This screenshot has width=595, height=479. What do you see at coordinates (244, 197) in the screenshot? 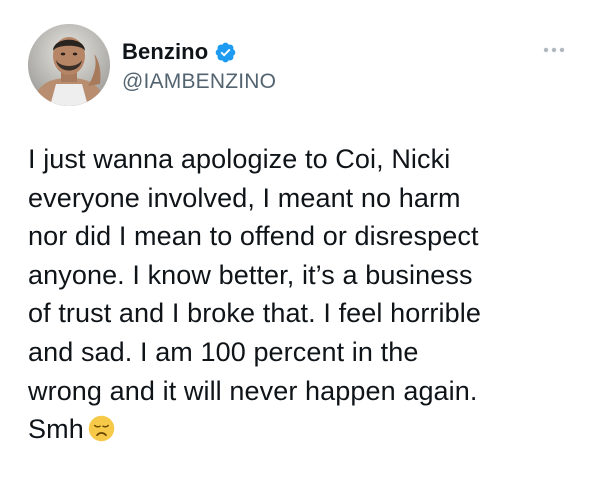
I see `tweet-text-line: everyone involved, I meant no harm` at bounding box center [244, 197].